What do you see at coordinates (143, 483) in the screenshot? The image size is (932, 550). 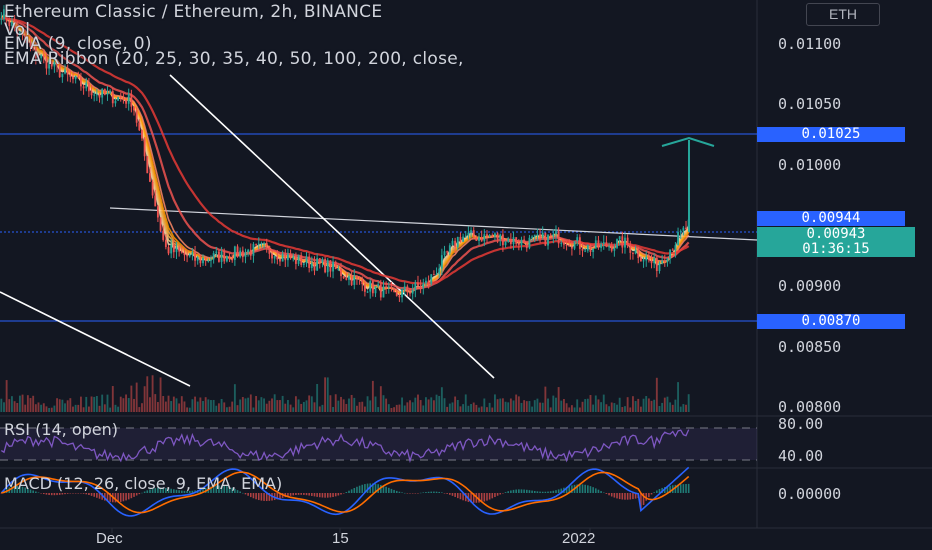 I see `macd-pane-label: MACD (12, 26, close, 9, EMA, EMA)` at bounding box center [143, 483].